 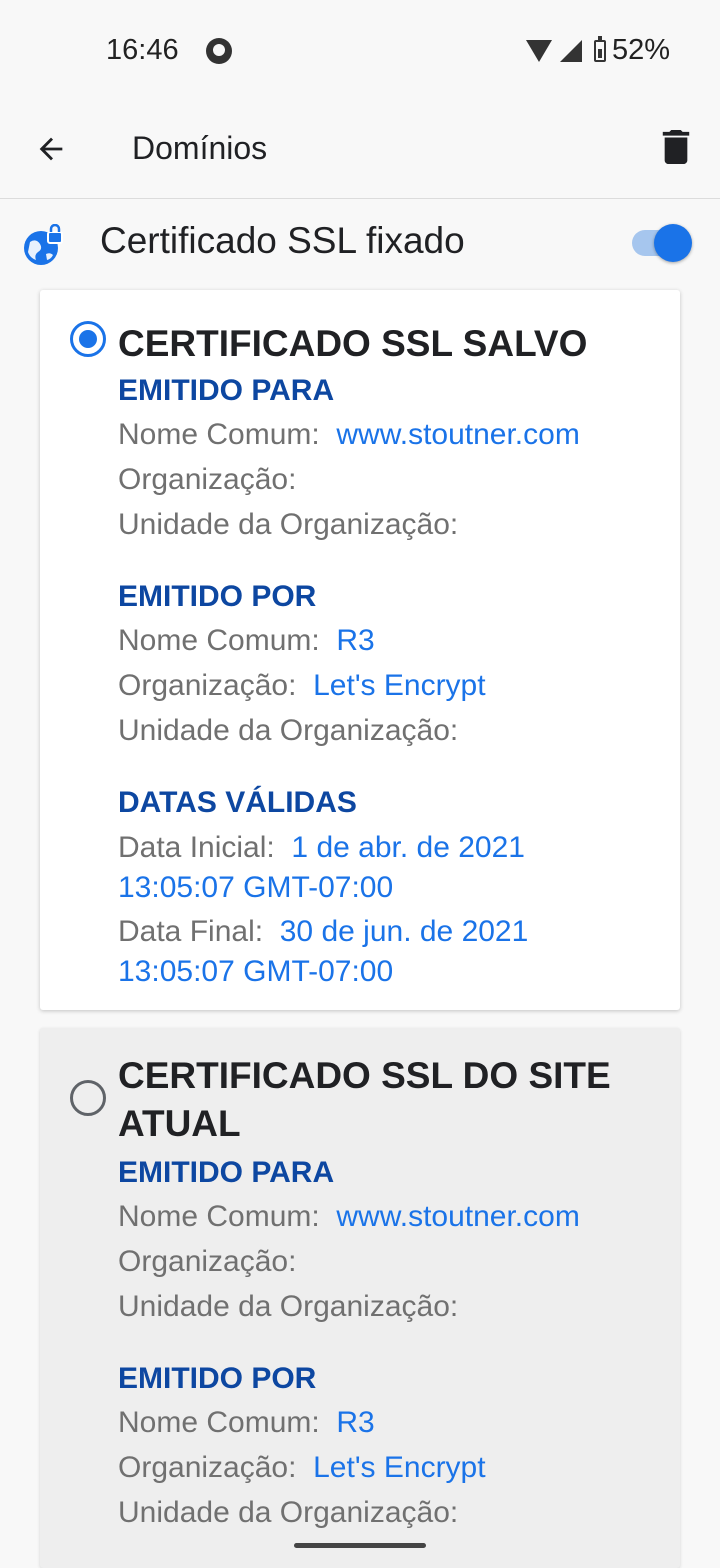 What do you see at coordinates (88, 339) in the screenshot?
I see `saved-cert-radio` at bounding box center [88, 339].